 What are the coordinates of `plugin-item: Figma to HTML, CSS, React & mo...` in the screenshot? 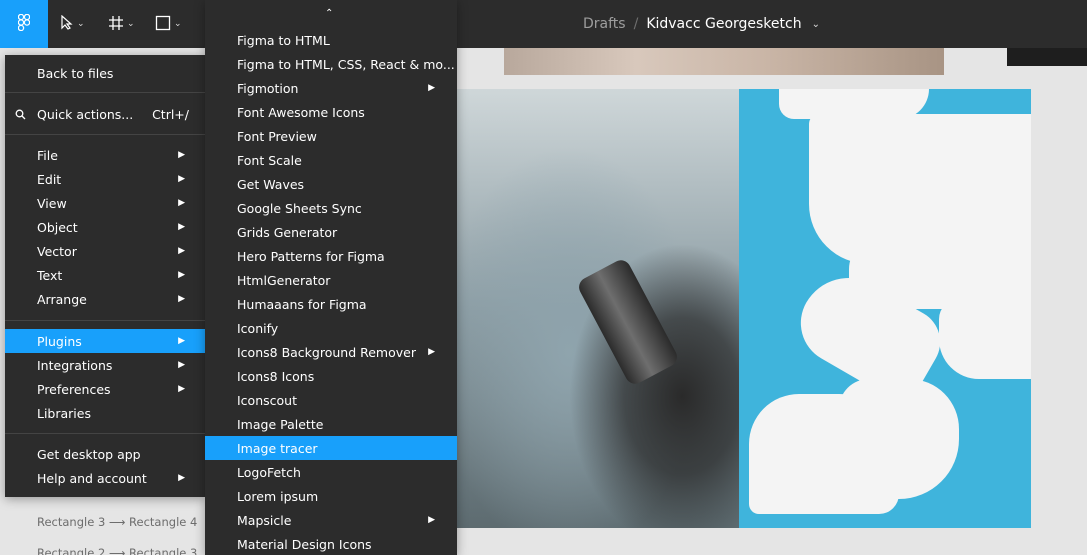 It's located at (331, 64).